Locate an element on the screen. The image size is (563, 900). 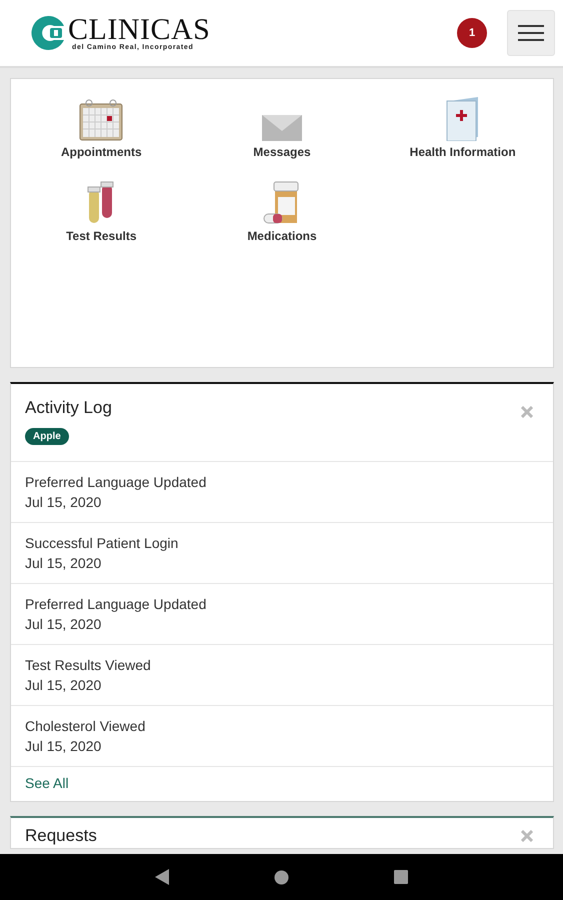
booklet-icon is located at coordinates (463, 119).